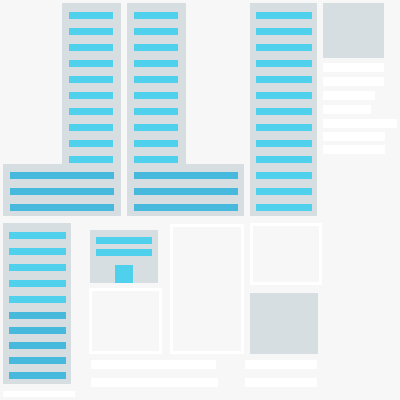 The image size is (400, 400). Describe the element at coordinates (284, 323) in the screenshot. I see `gray-thumbnail-bottom` at that location.